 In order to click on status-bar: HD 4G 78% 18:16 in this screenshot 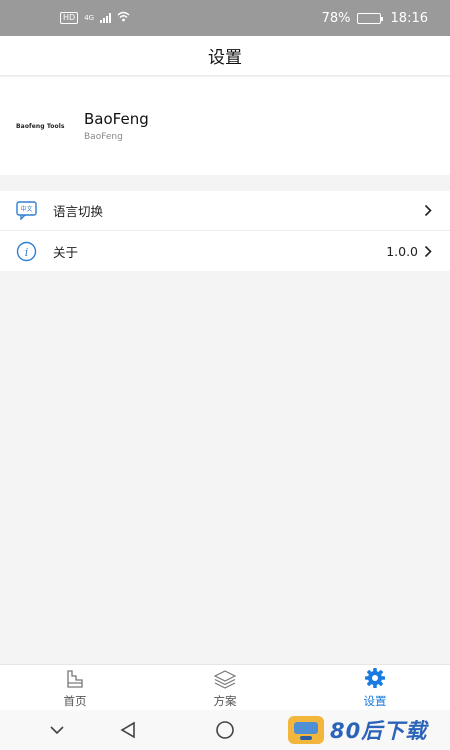, I will do `click(225, 18)`.